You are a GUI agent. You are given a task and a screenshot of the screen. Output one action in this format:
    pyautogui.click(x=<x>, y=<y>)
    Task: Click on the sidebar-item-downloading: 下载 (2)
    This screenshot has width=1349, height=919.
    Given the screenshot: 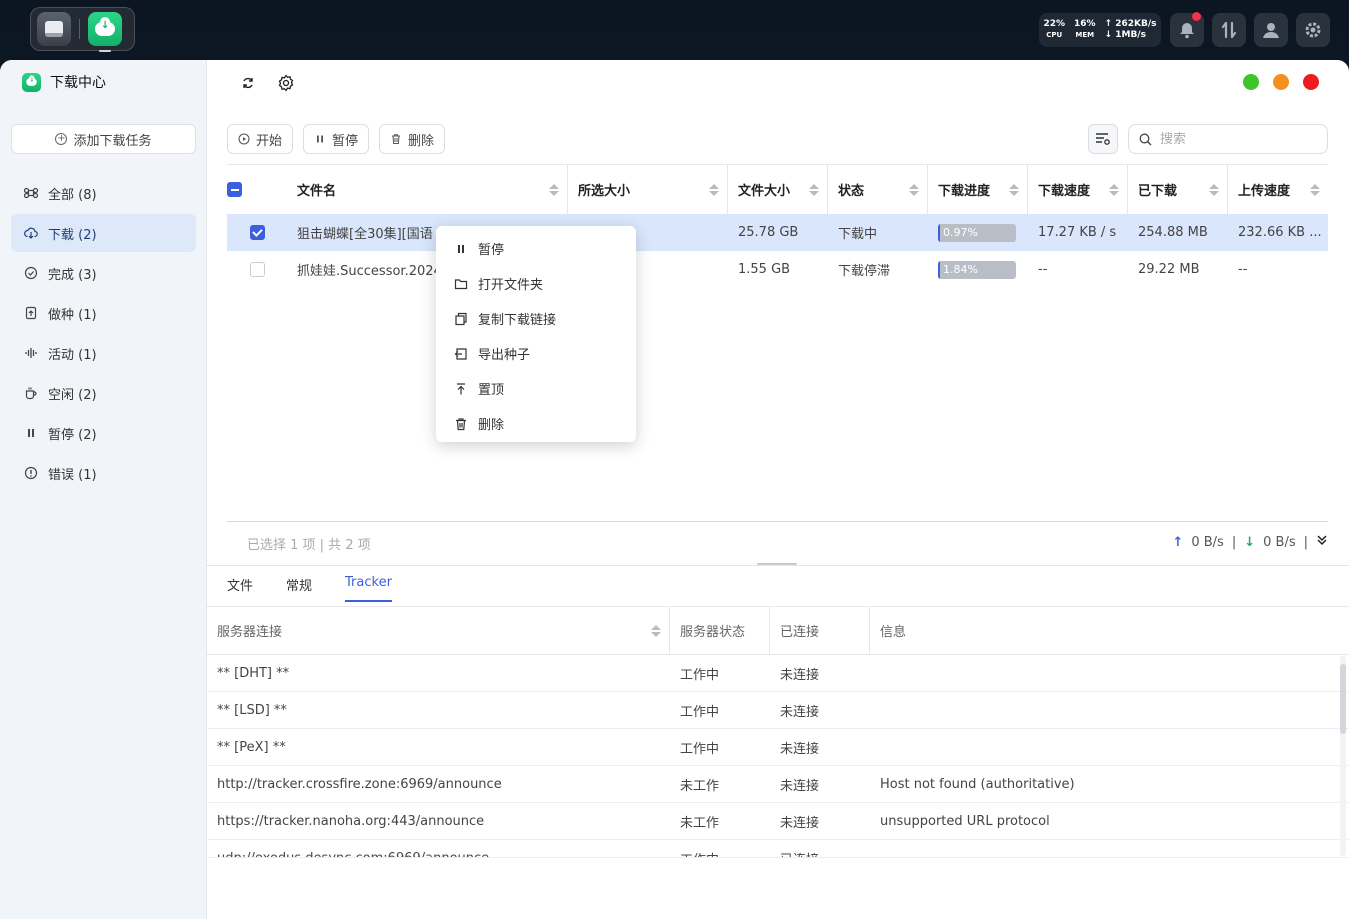 What is the action you would take?
    pyautogui.click(x=103, y=233)
    